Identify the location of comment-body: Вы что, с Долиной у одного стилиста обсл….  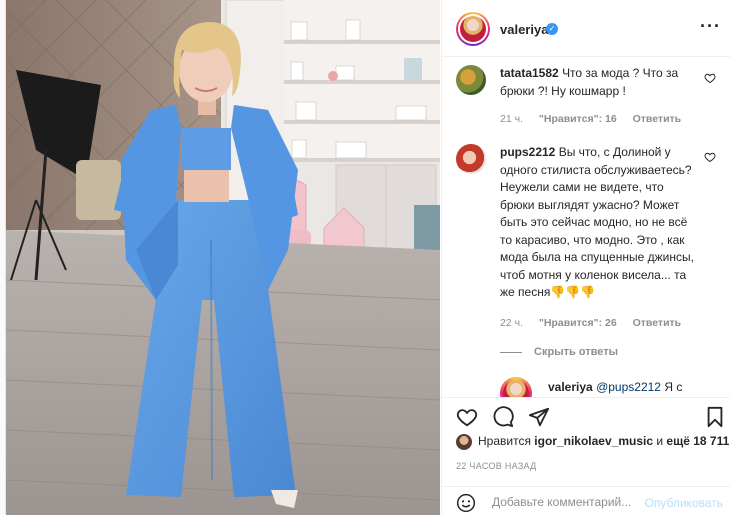
(597, 222).